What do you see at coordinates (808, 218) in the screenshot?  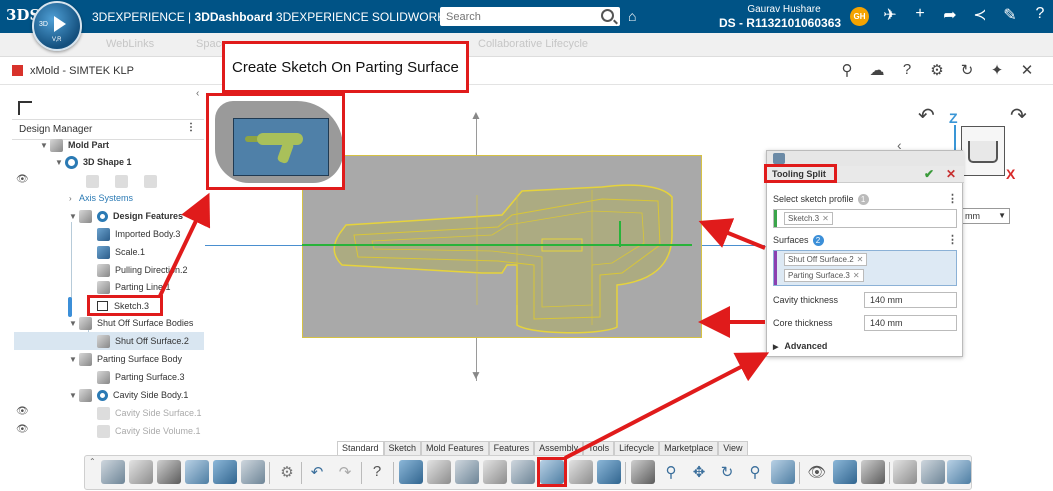 I see `profile-chip: Sketch.3 ✕` at bounding box center [808, 218].